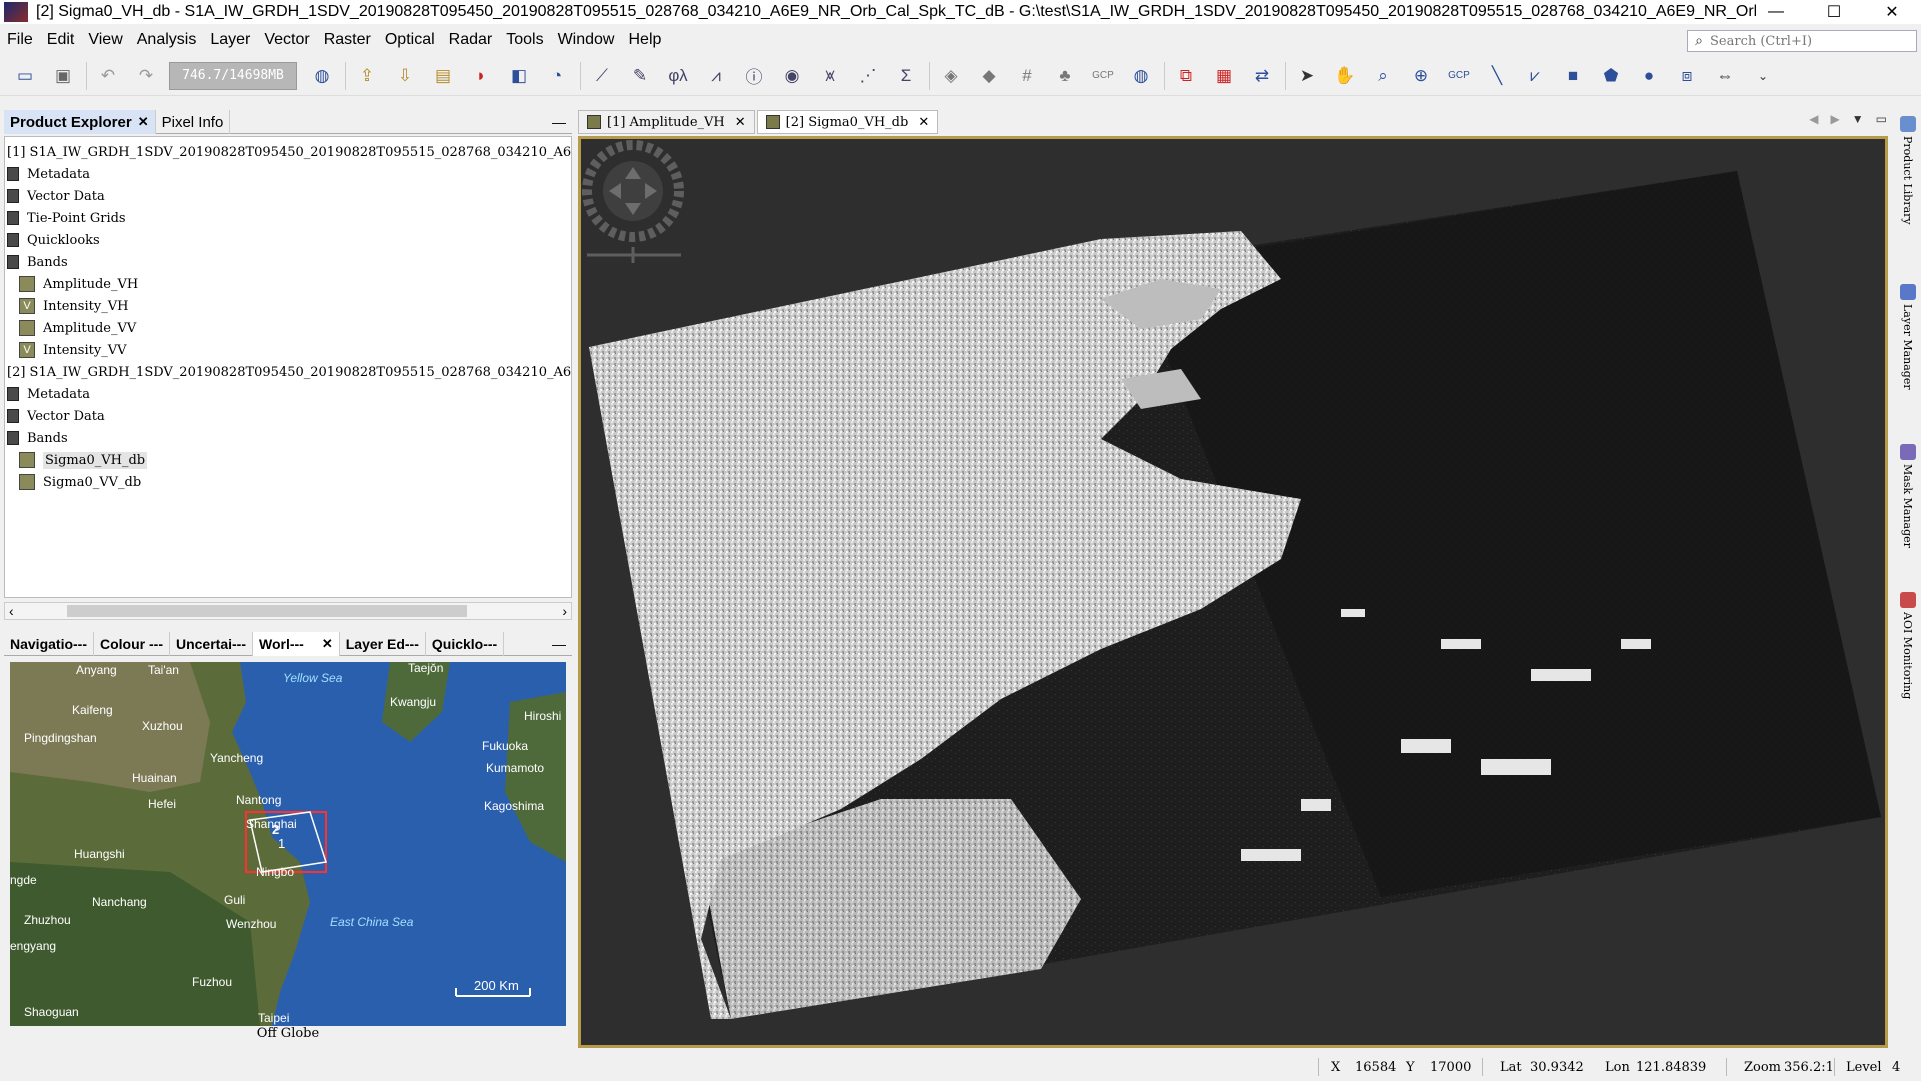 The image size is (1921, 1081). What do you see at coordinates (586, 40) in the screenshot?
I see `menu-window: Window` at bounding box center [586, 40].